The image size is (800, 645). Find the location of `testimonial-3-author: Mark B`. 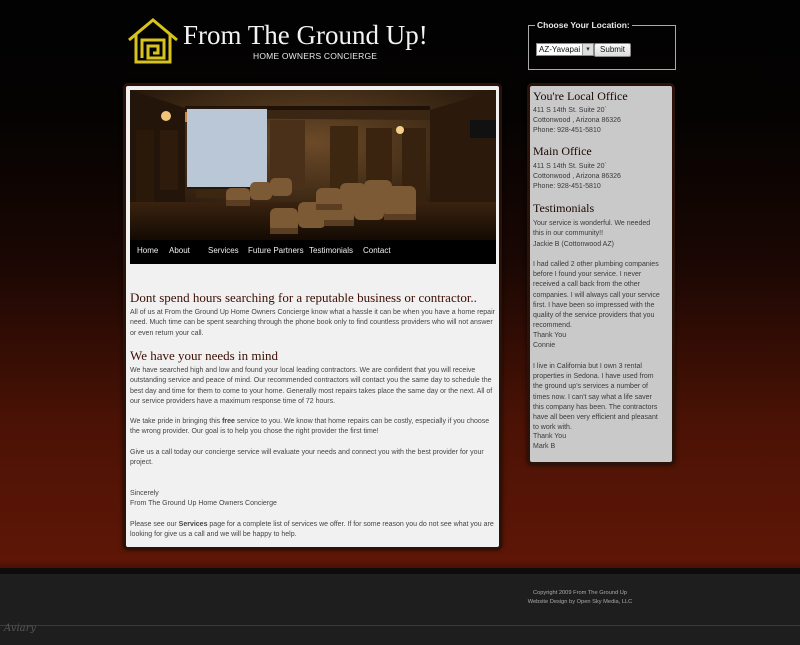

testimonial-3-author: Mark B is located at coordinates (544, 446).